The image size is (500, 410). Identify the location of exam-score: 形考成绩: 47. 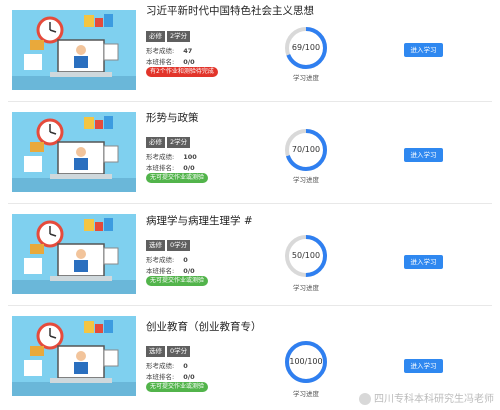
(169, 50).